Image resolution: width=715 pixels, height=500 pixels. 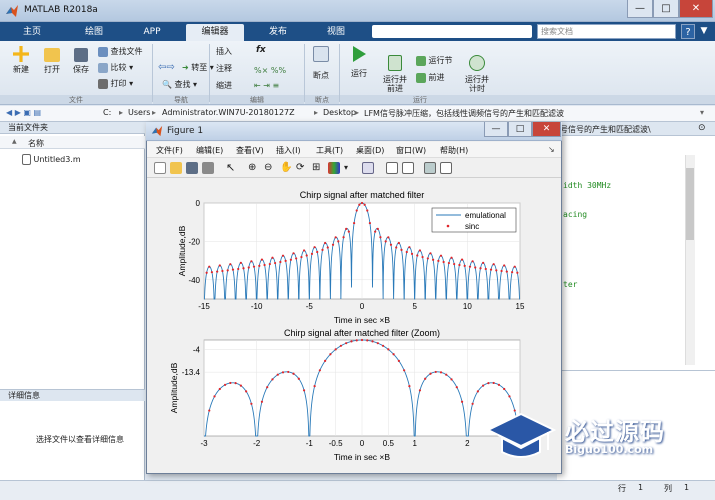 What do you see at coordinates (52, 60) in the screenshot?
I see `open-button: 打开` at bounding box center [52, 60].